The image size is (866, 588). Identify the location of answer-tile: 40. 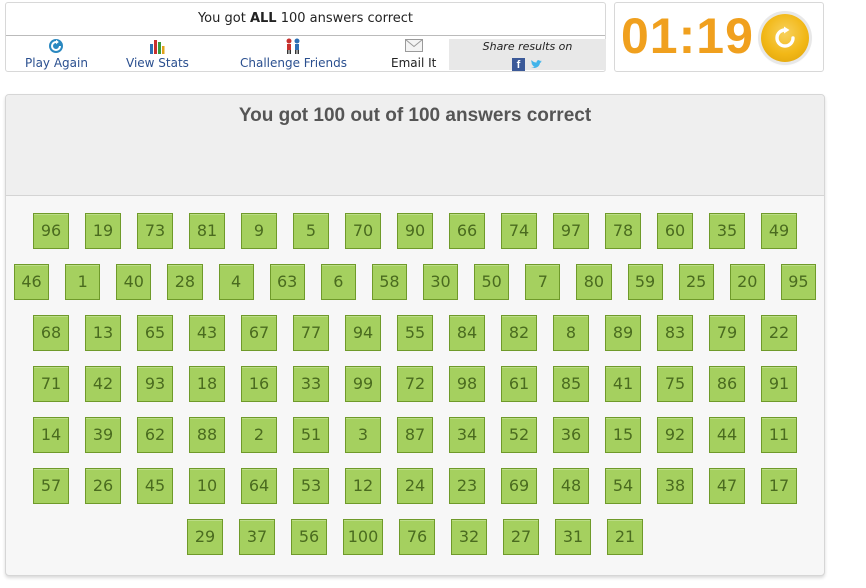
(134, 282).